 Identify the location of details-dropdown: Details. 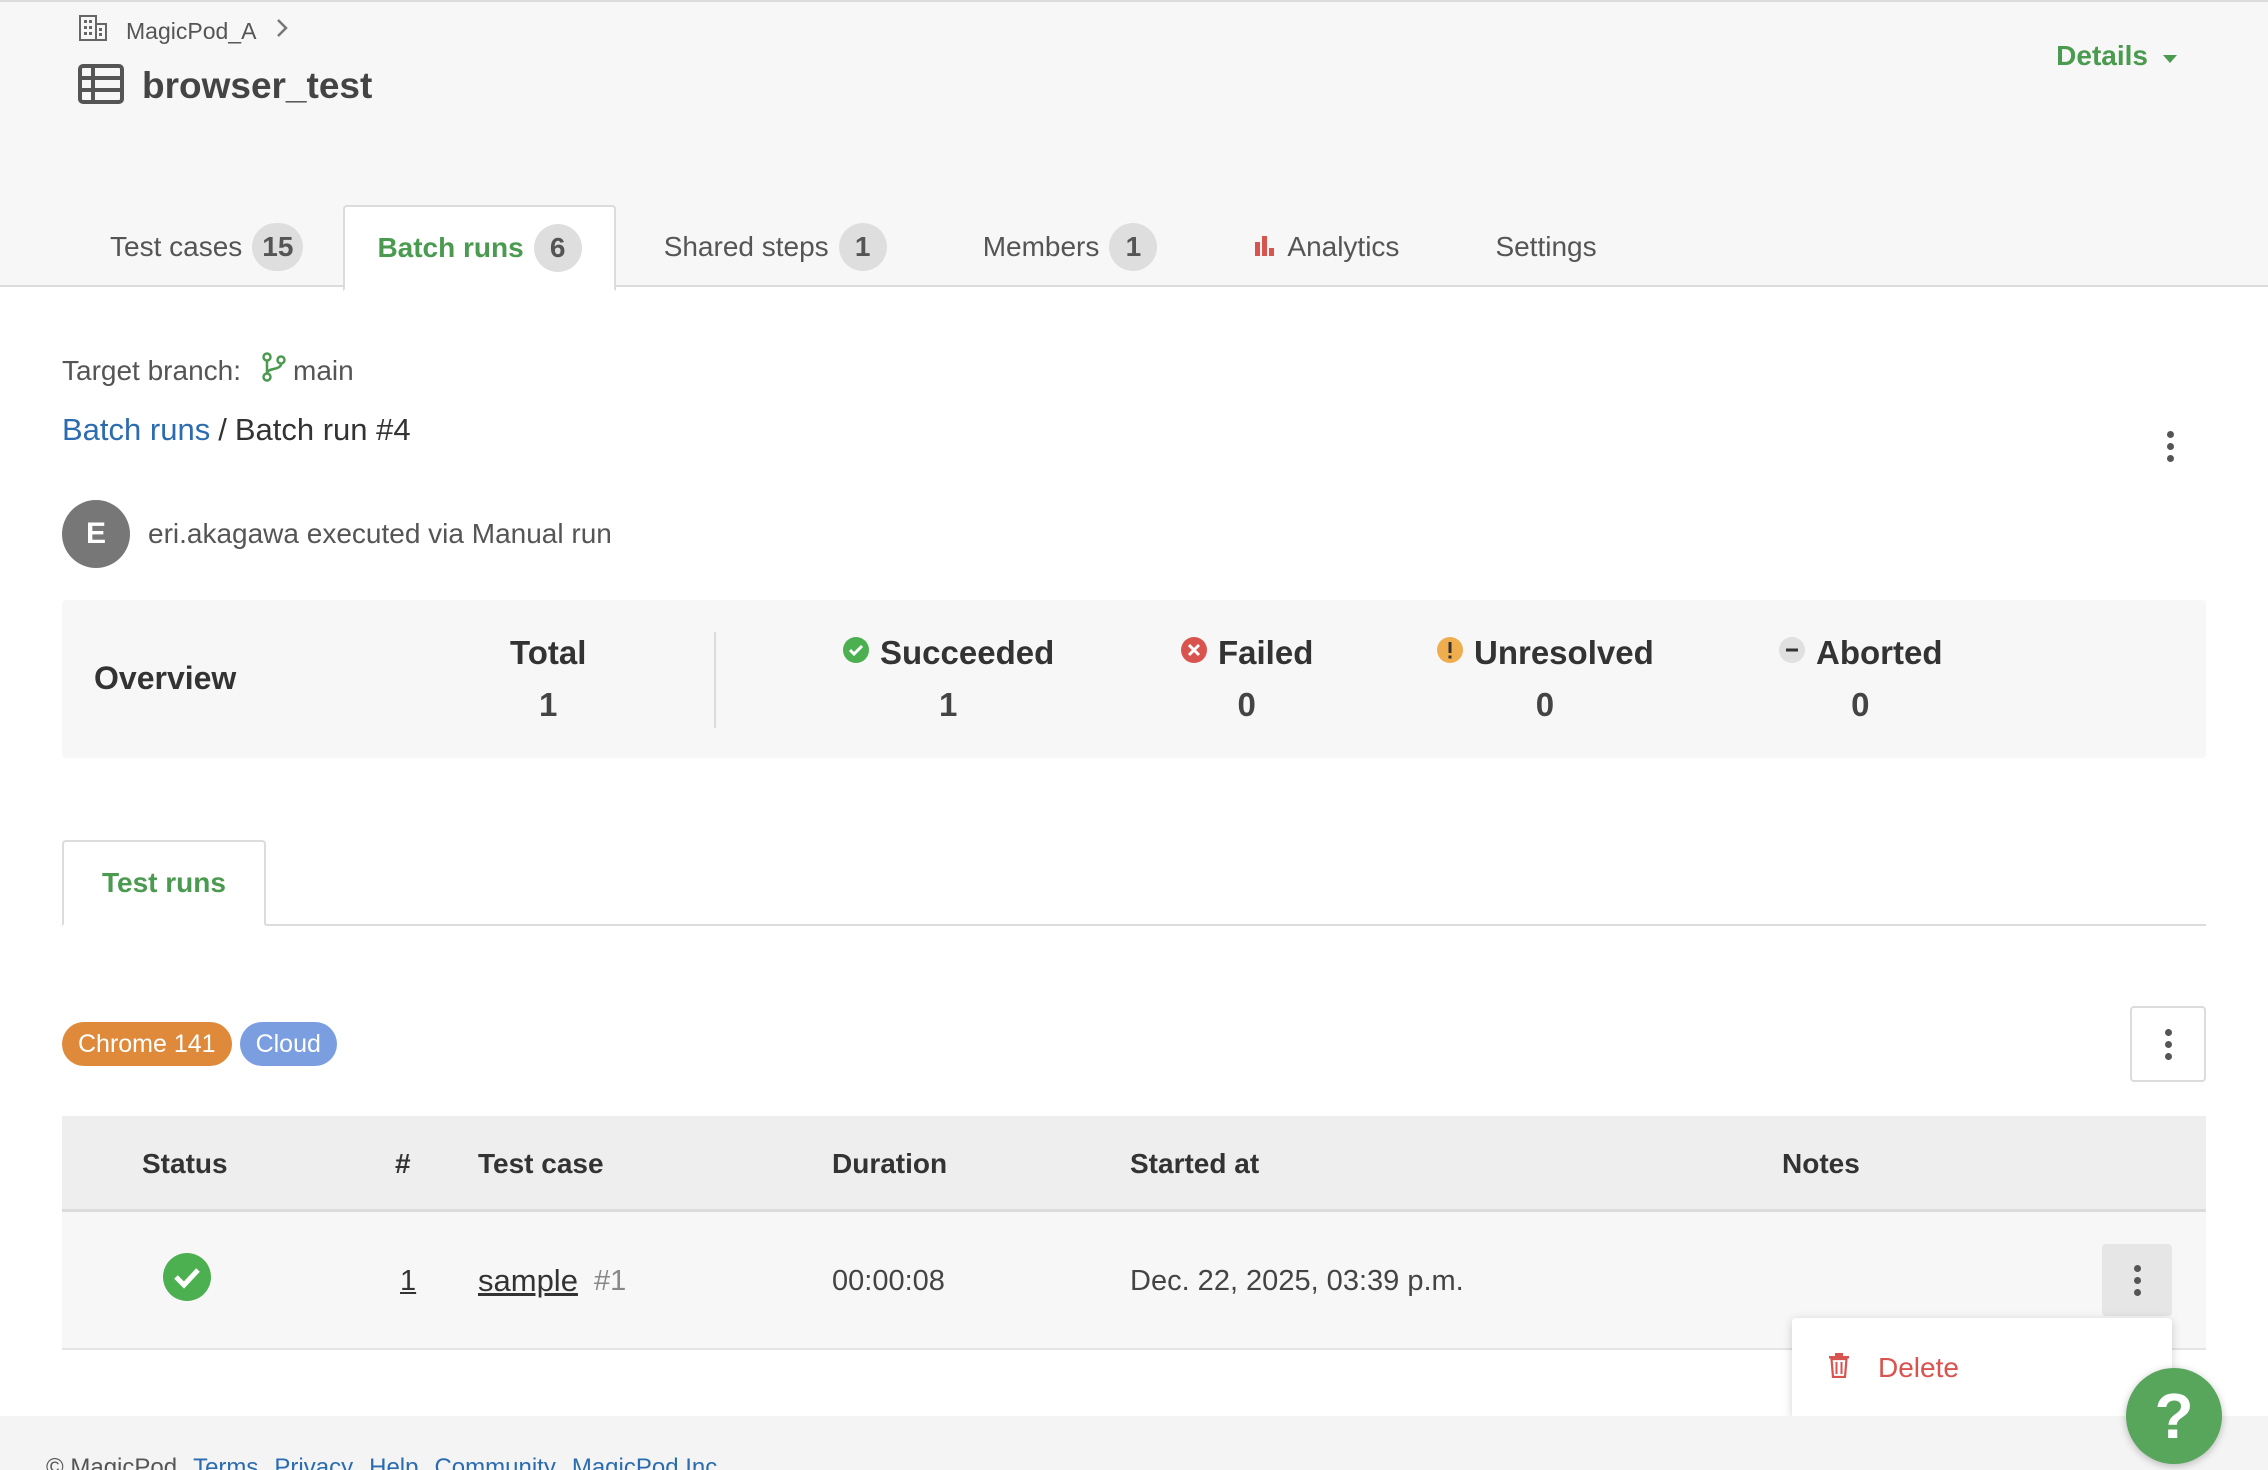
(2117, 56).